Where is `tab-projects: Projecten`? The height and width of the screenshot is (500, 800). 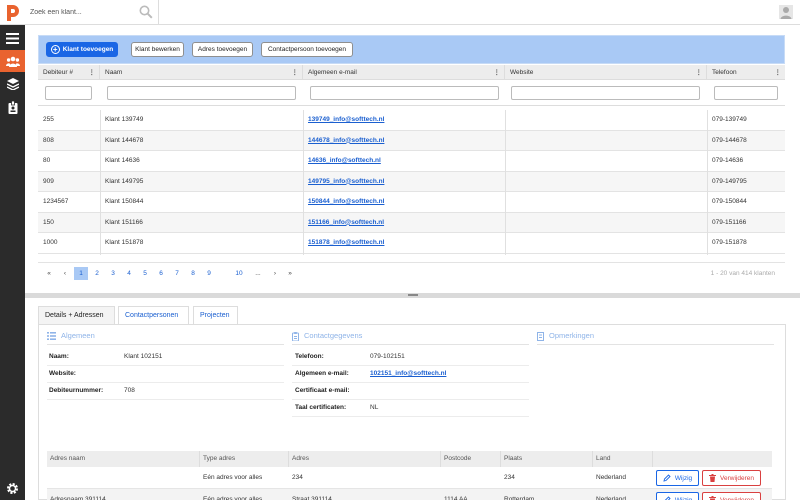
tab-projects: Projecten is located at coordinates (215, 315).